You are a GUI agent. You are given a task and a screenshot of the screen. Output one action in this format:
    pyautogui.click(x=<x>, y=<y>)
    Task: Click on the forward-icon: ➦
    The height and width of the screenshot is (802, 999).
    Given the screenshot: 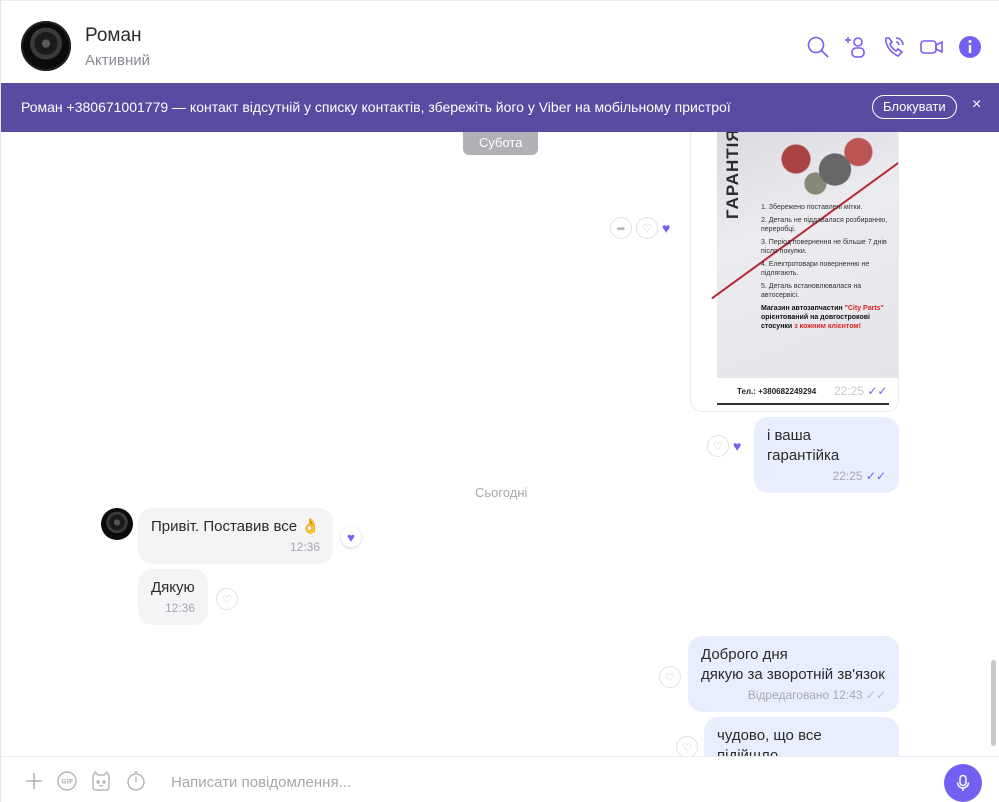 What is the action you would take?
    pyautogui.click(x=621, y=228)
    